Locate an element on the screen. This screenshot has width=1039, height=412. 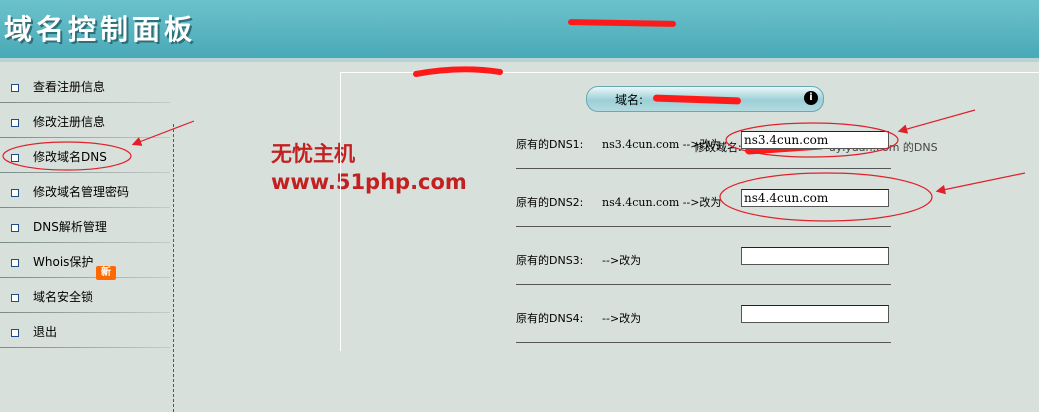
domain-pill: 域名: i is located at coordinates (705, 99).